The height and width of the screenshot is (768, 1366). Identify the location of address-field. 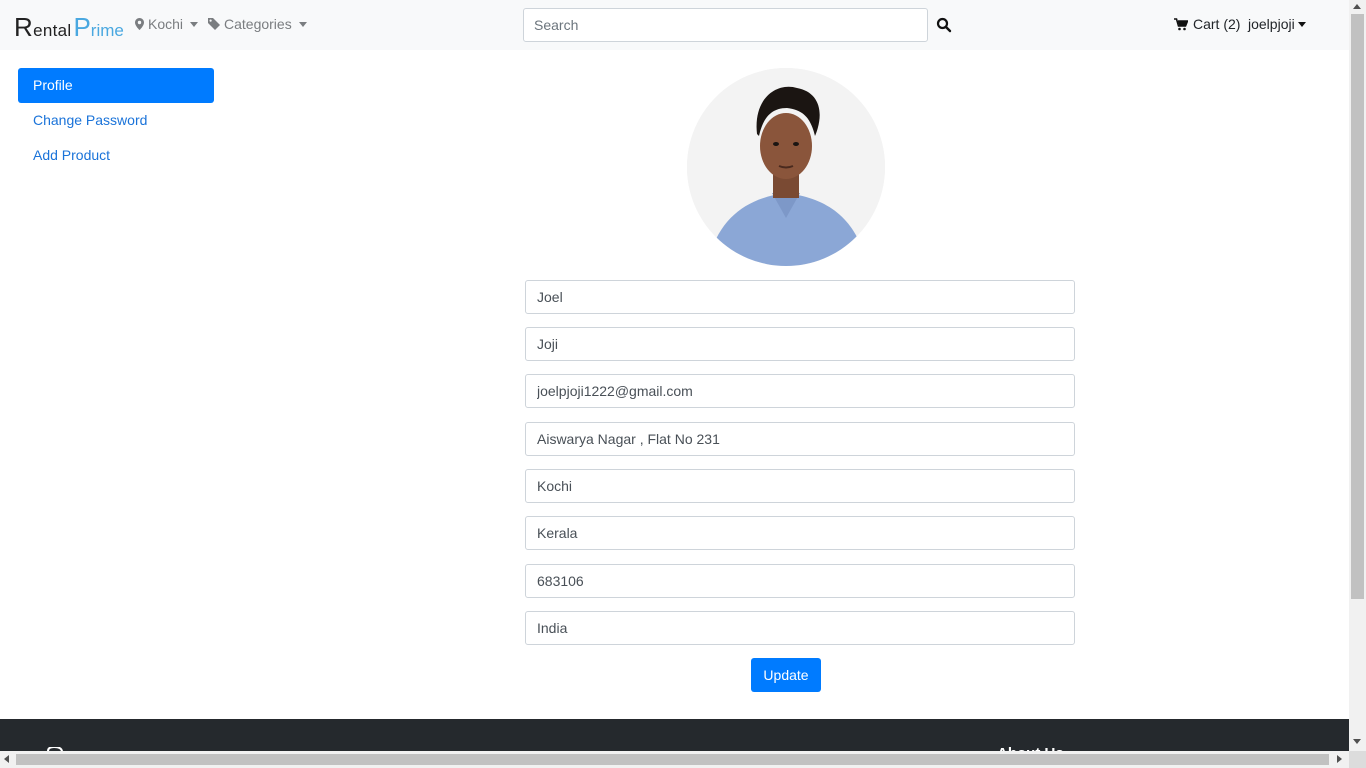
(800, 439).